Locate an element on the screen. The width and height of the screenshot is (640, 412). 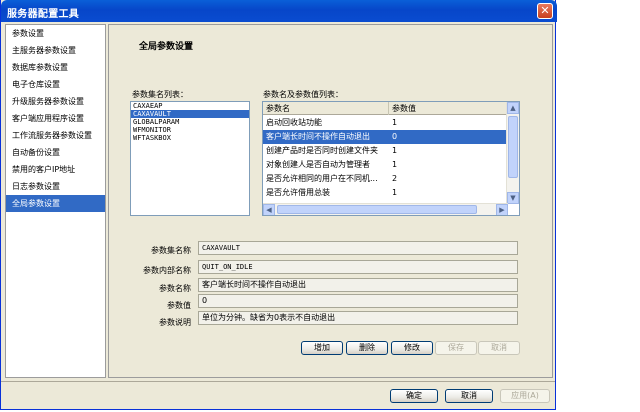
table-row: 对象创建人是否自动为管理者 1 is located at coordinates (385, 165).